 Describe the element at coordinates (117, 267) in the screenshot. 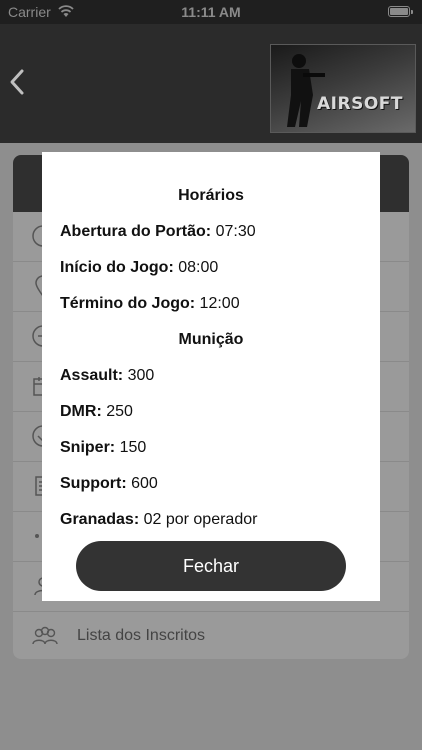

I see `game-start-label: Início do Jogo:` at that location.